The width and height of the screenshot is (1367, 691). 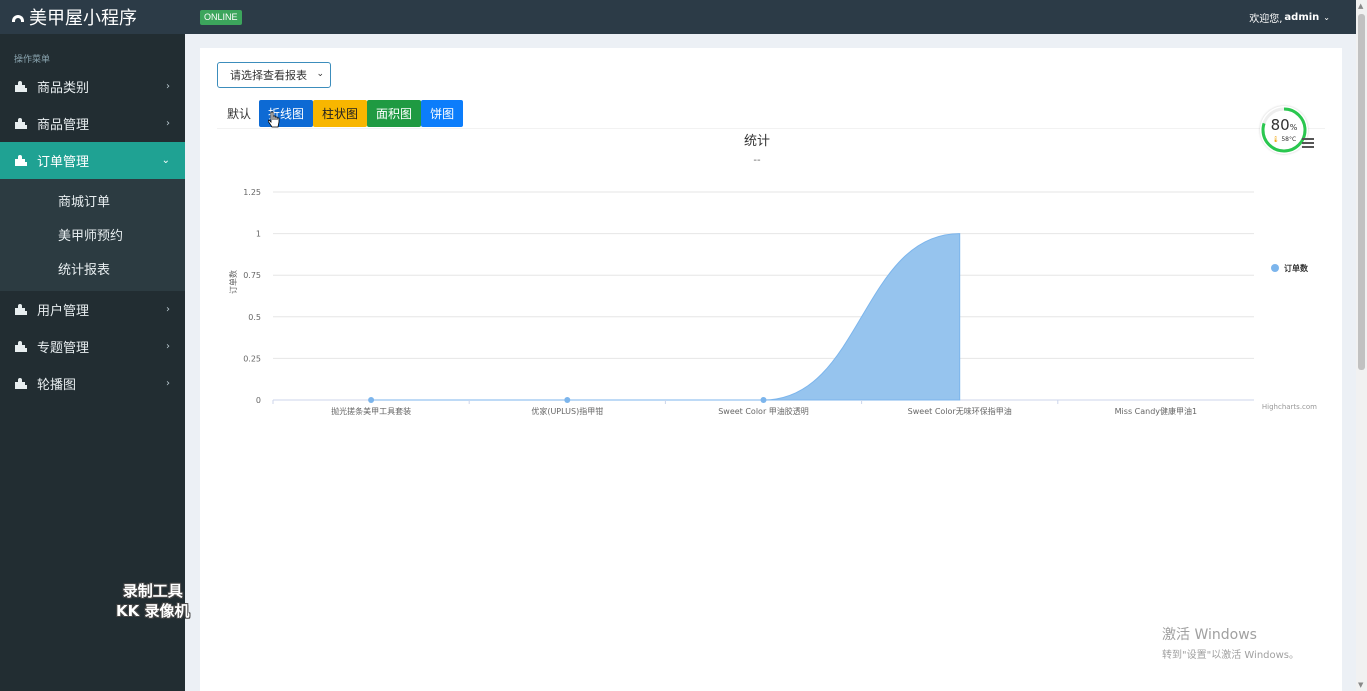 What do you see at coordinates (757, 160) in the screenshot?
I see `chart-subtitle: --` at bounding box center [757, 160].